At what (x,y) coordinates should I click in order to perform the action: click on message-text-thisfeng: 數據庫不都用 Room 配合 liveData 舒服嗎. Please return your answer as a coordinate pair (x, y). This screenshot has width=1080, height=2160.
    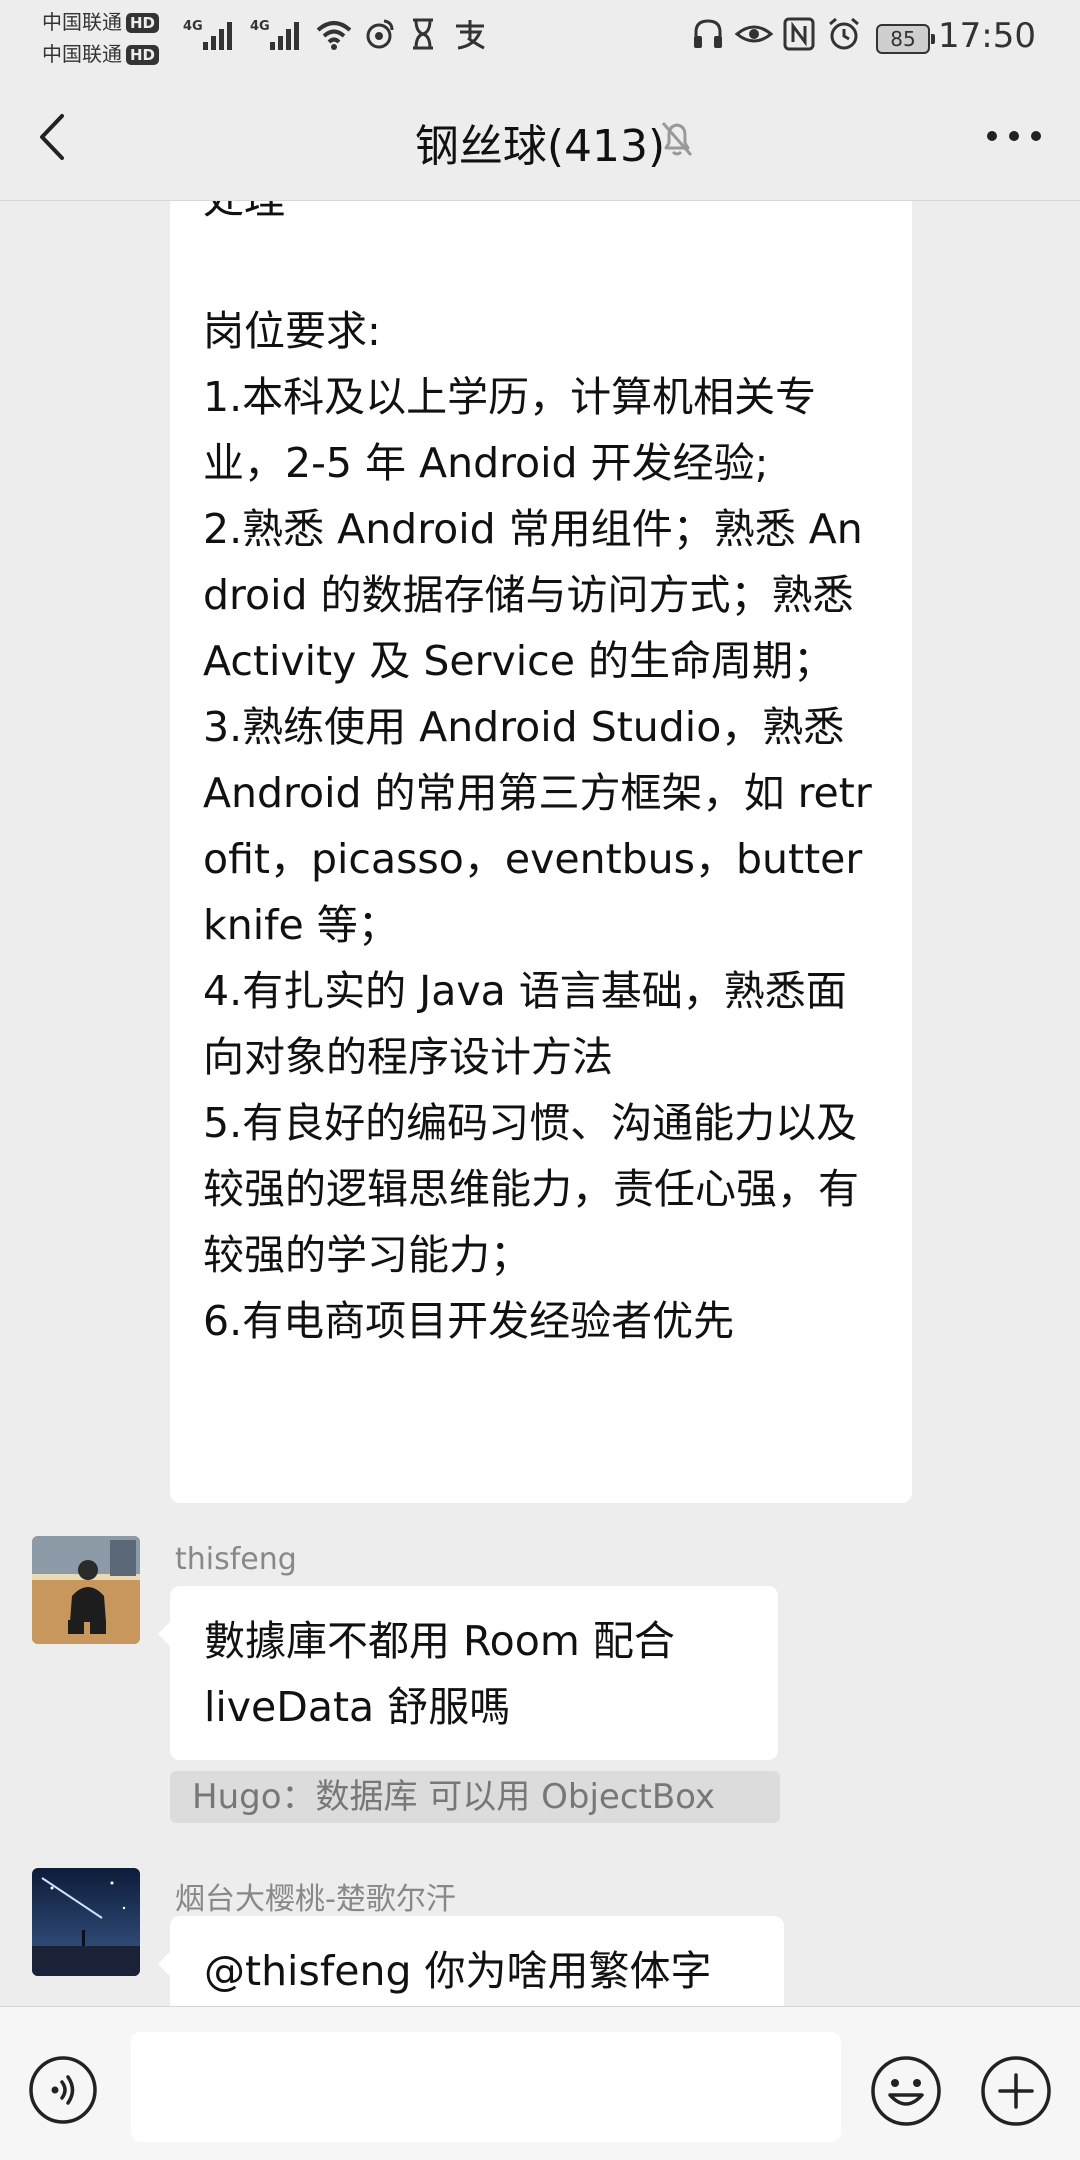
    Looking at the image, I should click on (439, 1674).